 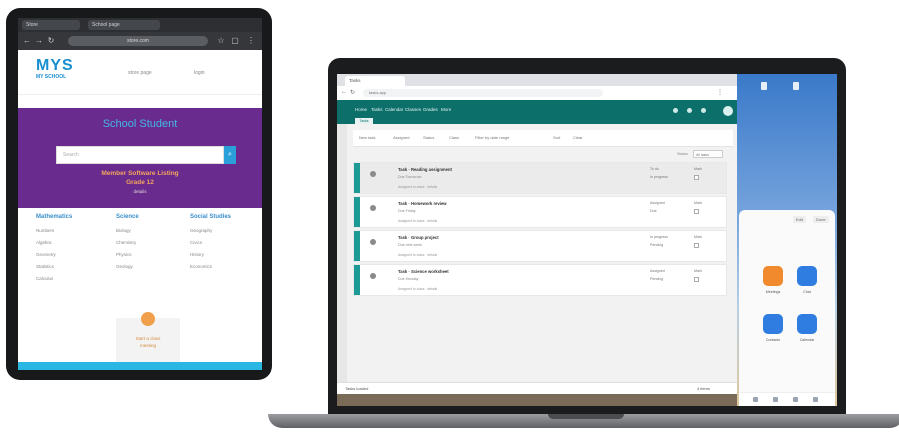 I want to click on appbar-item-classes: Classes, so click(x=413, y=109).